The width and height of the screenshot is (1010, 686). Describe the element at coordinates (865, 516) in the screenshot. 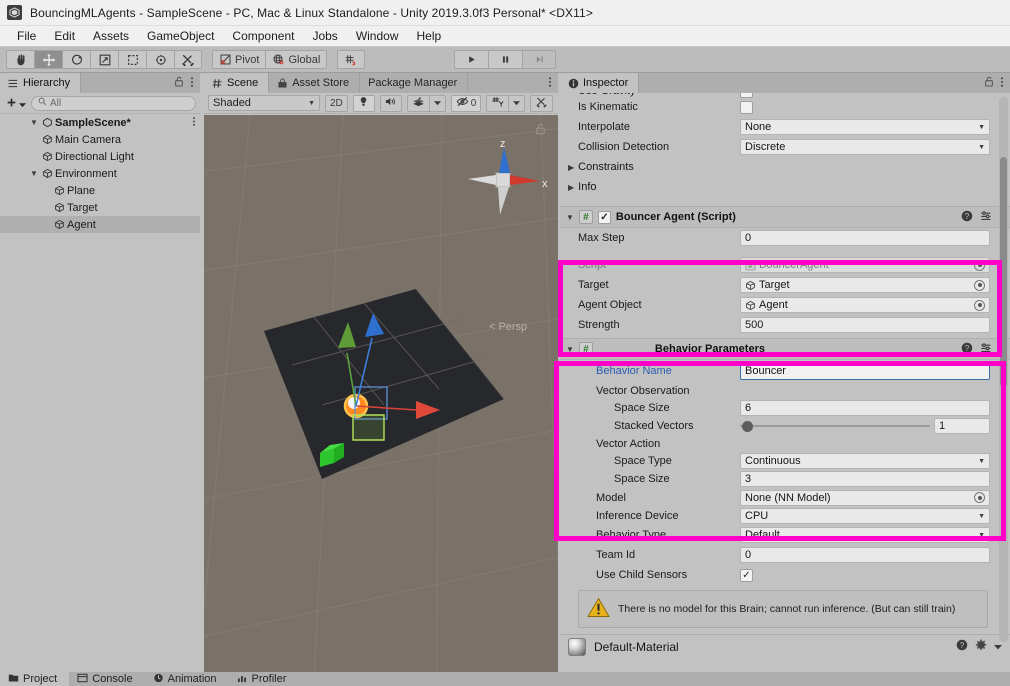

I see `inference-device-dropdown: CPU ▼` at that location.